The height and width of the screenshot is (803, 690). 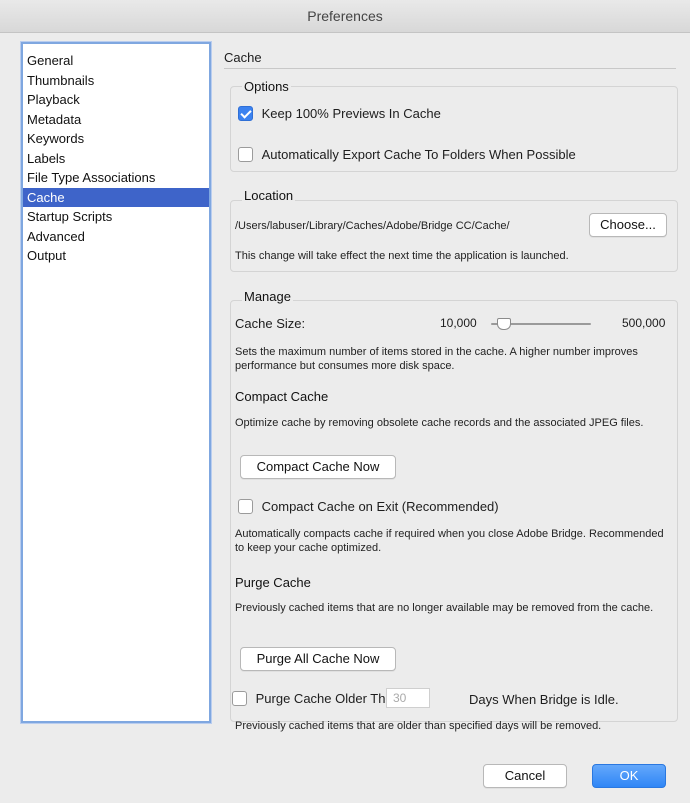 What do you see at coordinates (318, 467) in the screenshot?
I see `compact-cache-now-button: Compact Cache Now` at bounding box center [318, 467].